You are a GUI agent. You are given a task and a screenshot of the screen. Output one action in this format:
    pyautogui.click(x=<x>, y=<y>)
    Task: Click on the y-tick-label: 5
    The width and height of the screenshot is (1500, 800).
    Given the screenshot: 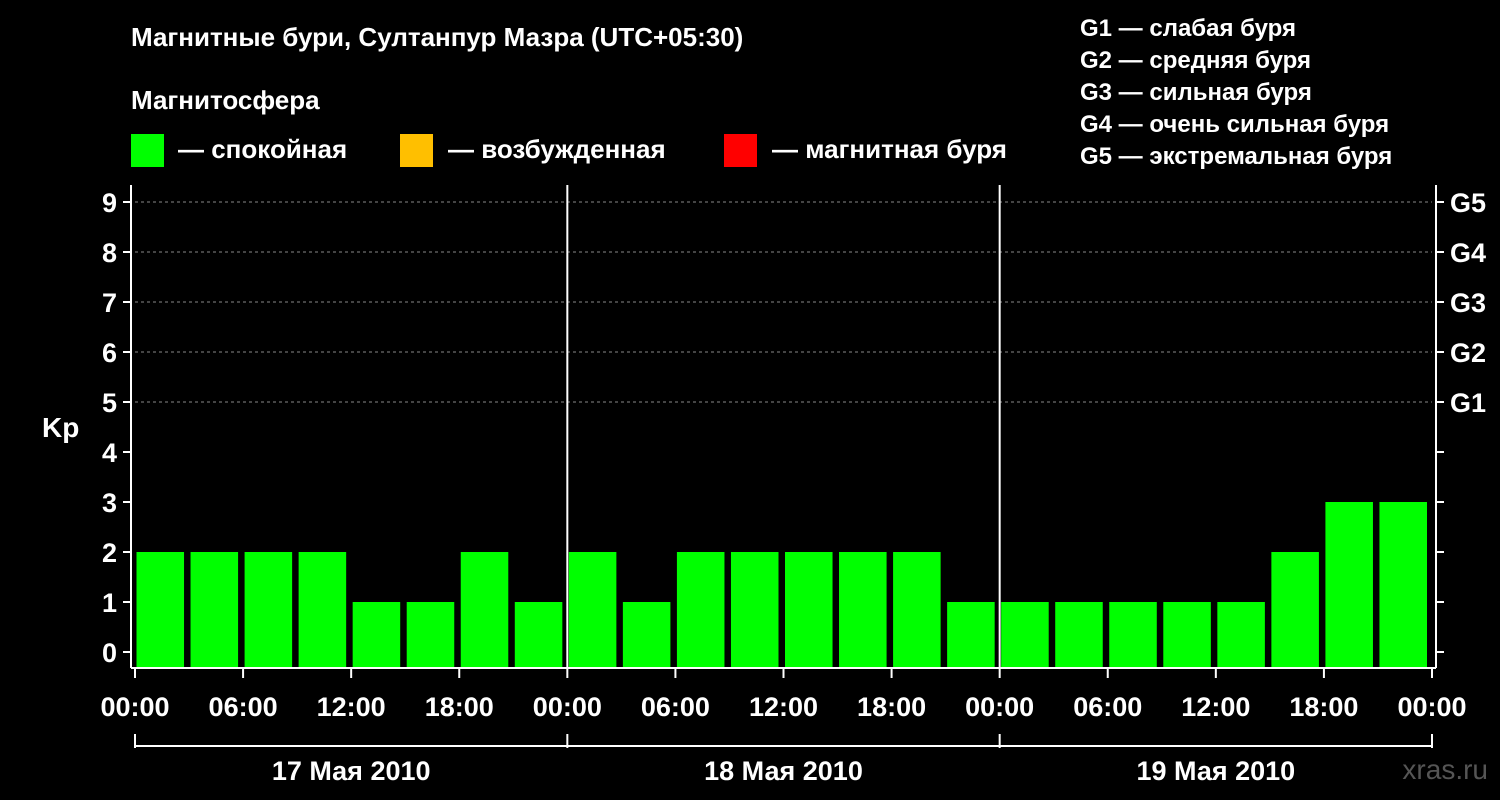 What is the action you would take?
    pyautogui.click(x=109, y=403)
    